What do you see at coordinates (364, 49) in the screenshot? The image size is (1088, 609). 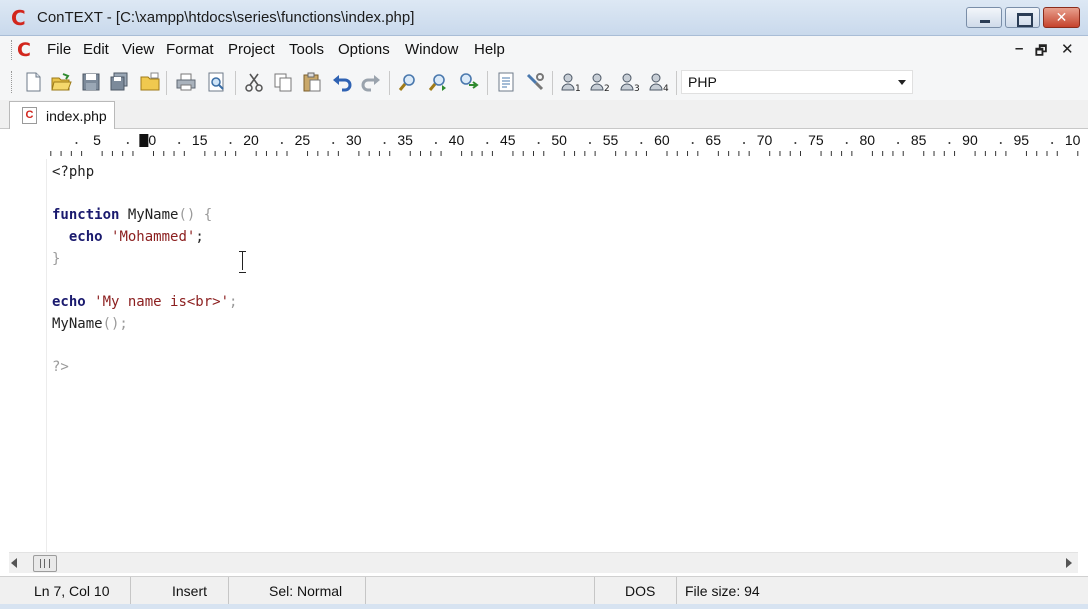 I see `menu-options: Options` at bounding box center [364, 49].